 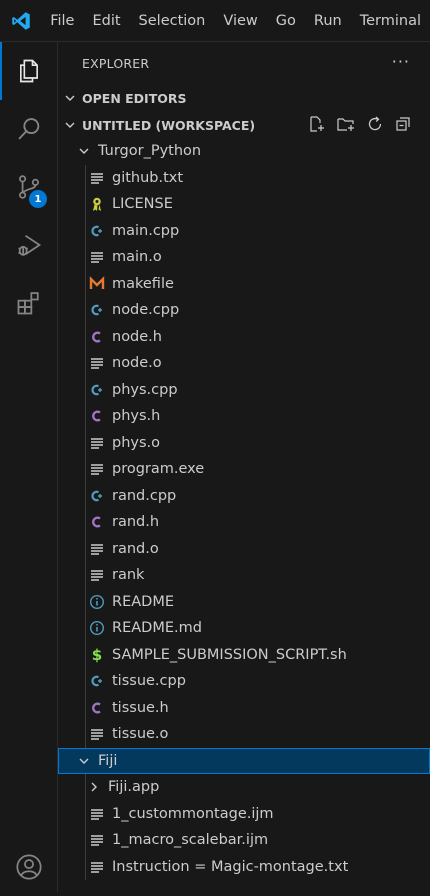 I want to click on tree-file: Instruction = Magic-montage.txt, so click(x=244, y=866).